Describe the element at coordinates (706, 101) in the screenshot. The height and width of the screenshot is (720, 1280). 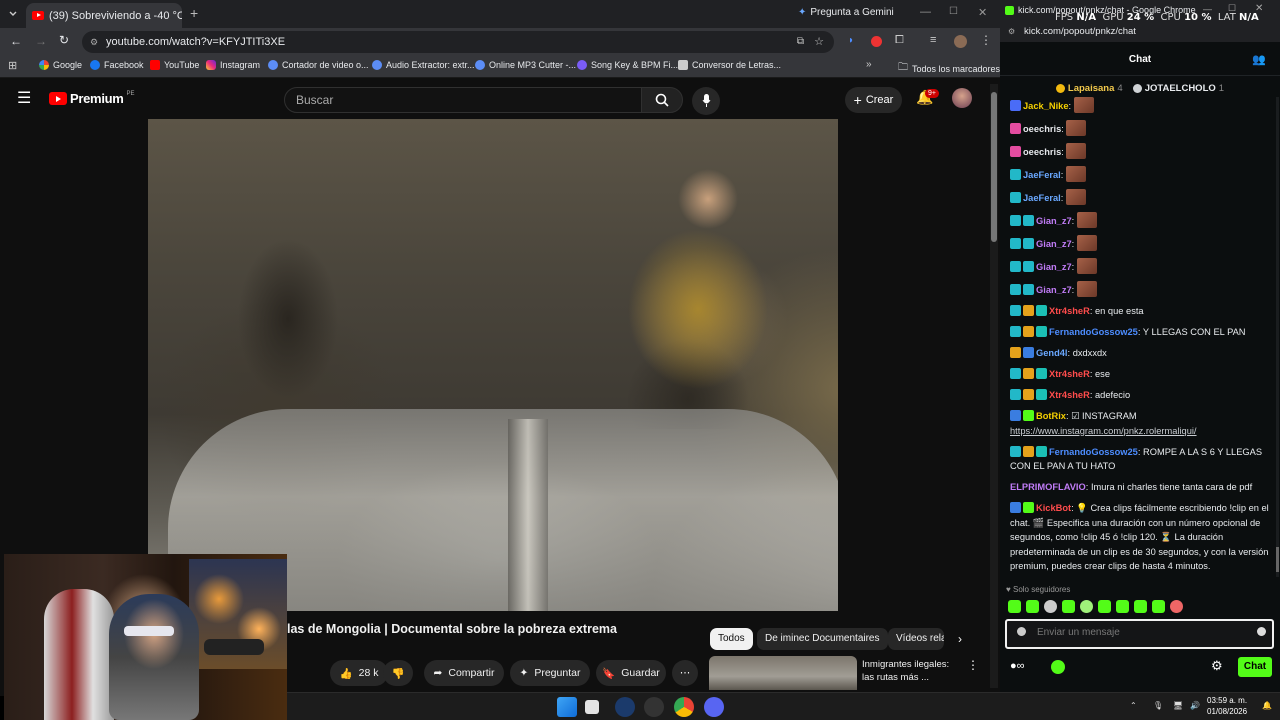
I see `voice-search-button` at that location.